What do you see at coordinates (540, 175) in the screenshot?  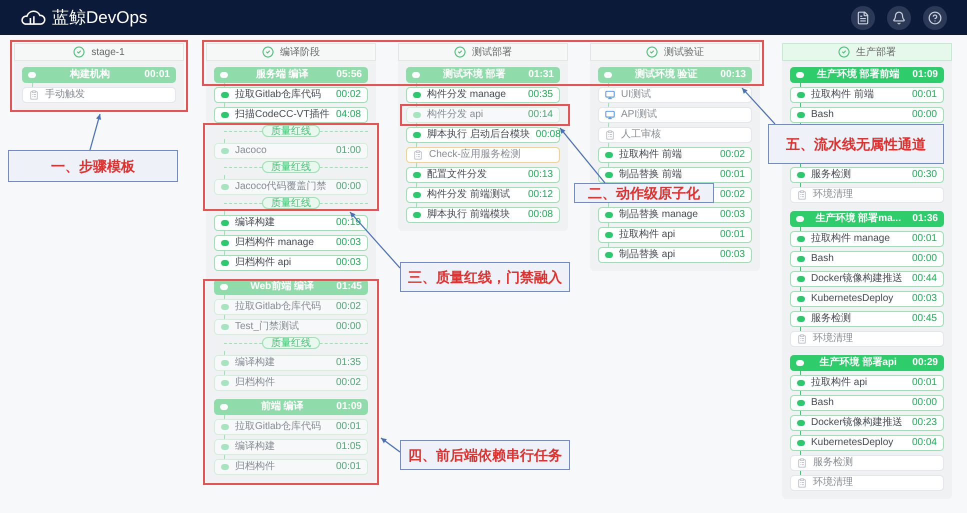 I see `task-duration: 00:13` at bounding box center [540, 175].